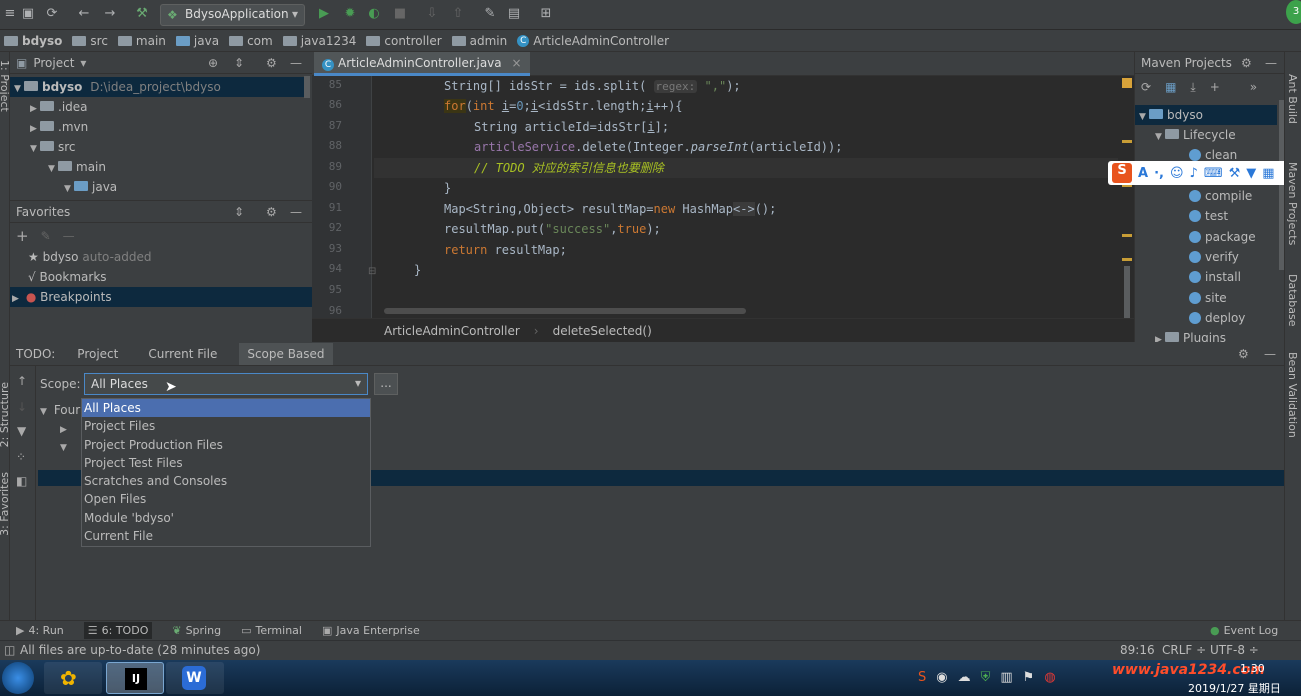 This screenshot has width=1301, height=696. I want to click on keyboard-icon: ⌨, so click(1213, 173).